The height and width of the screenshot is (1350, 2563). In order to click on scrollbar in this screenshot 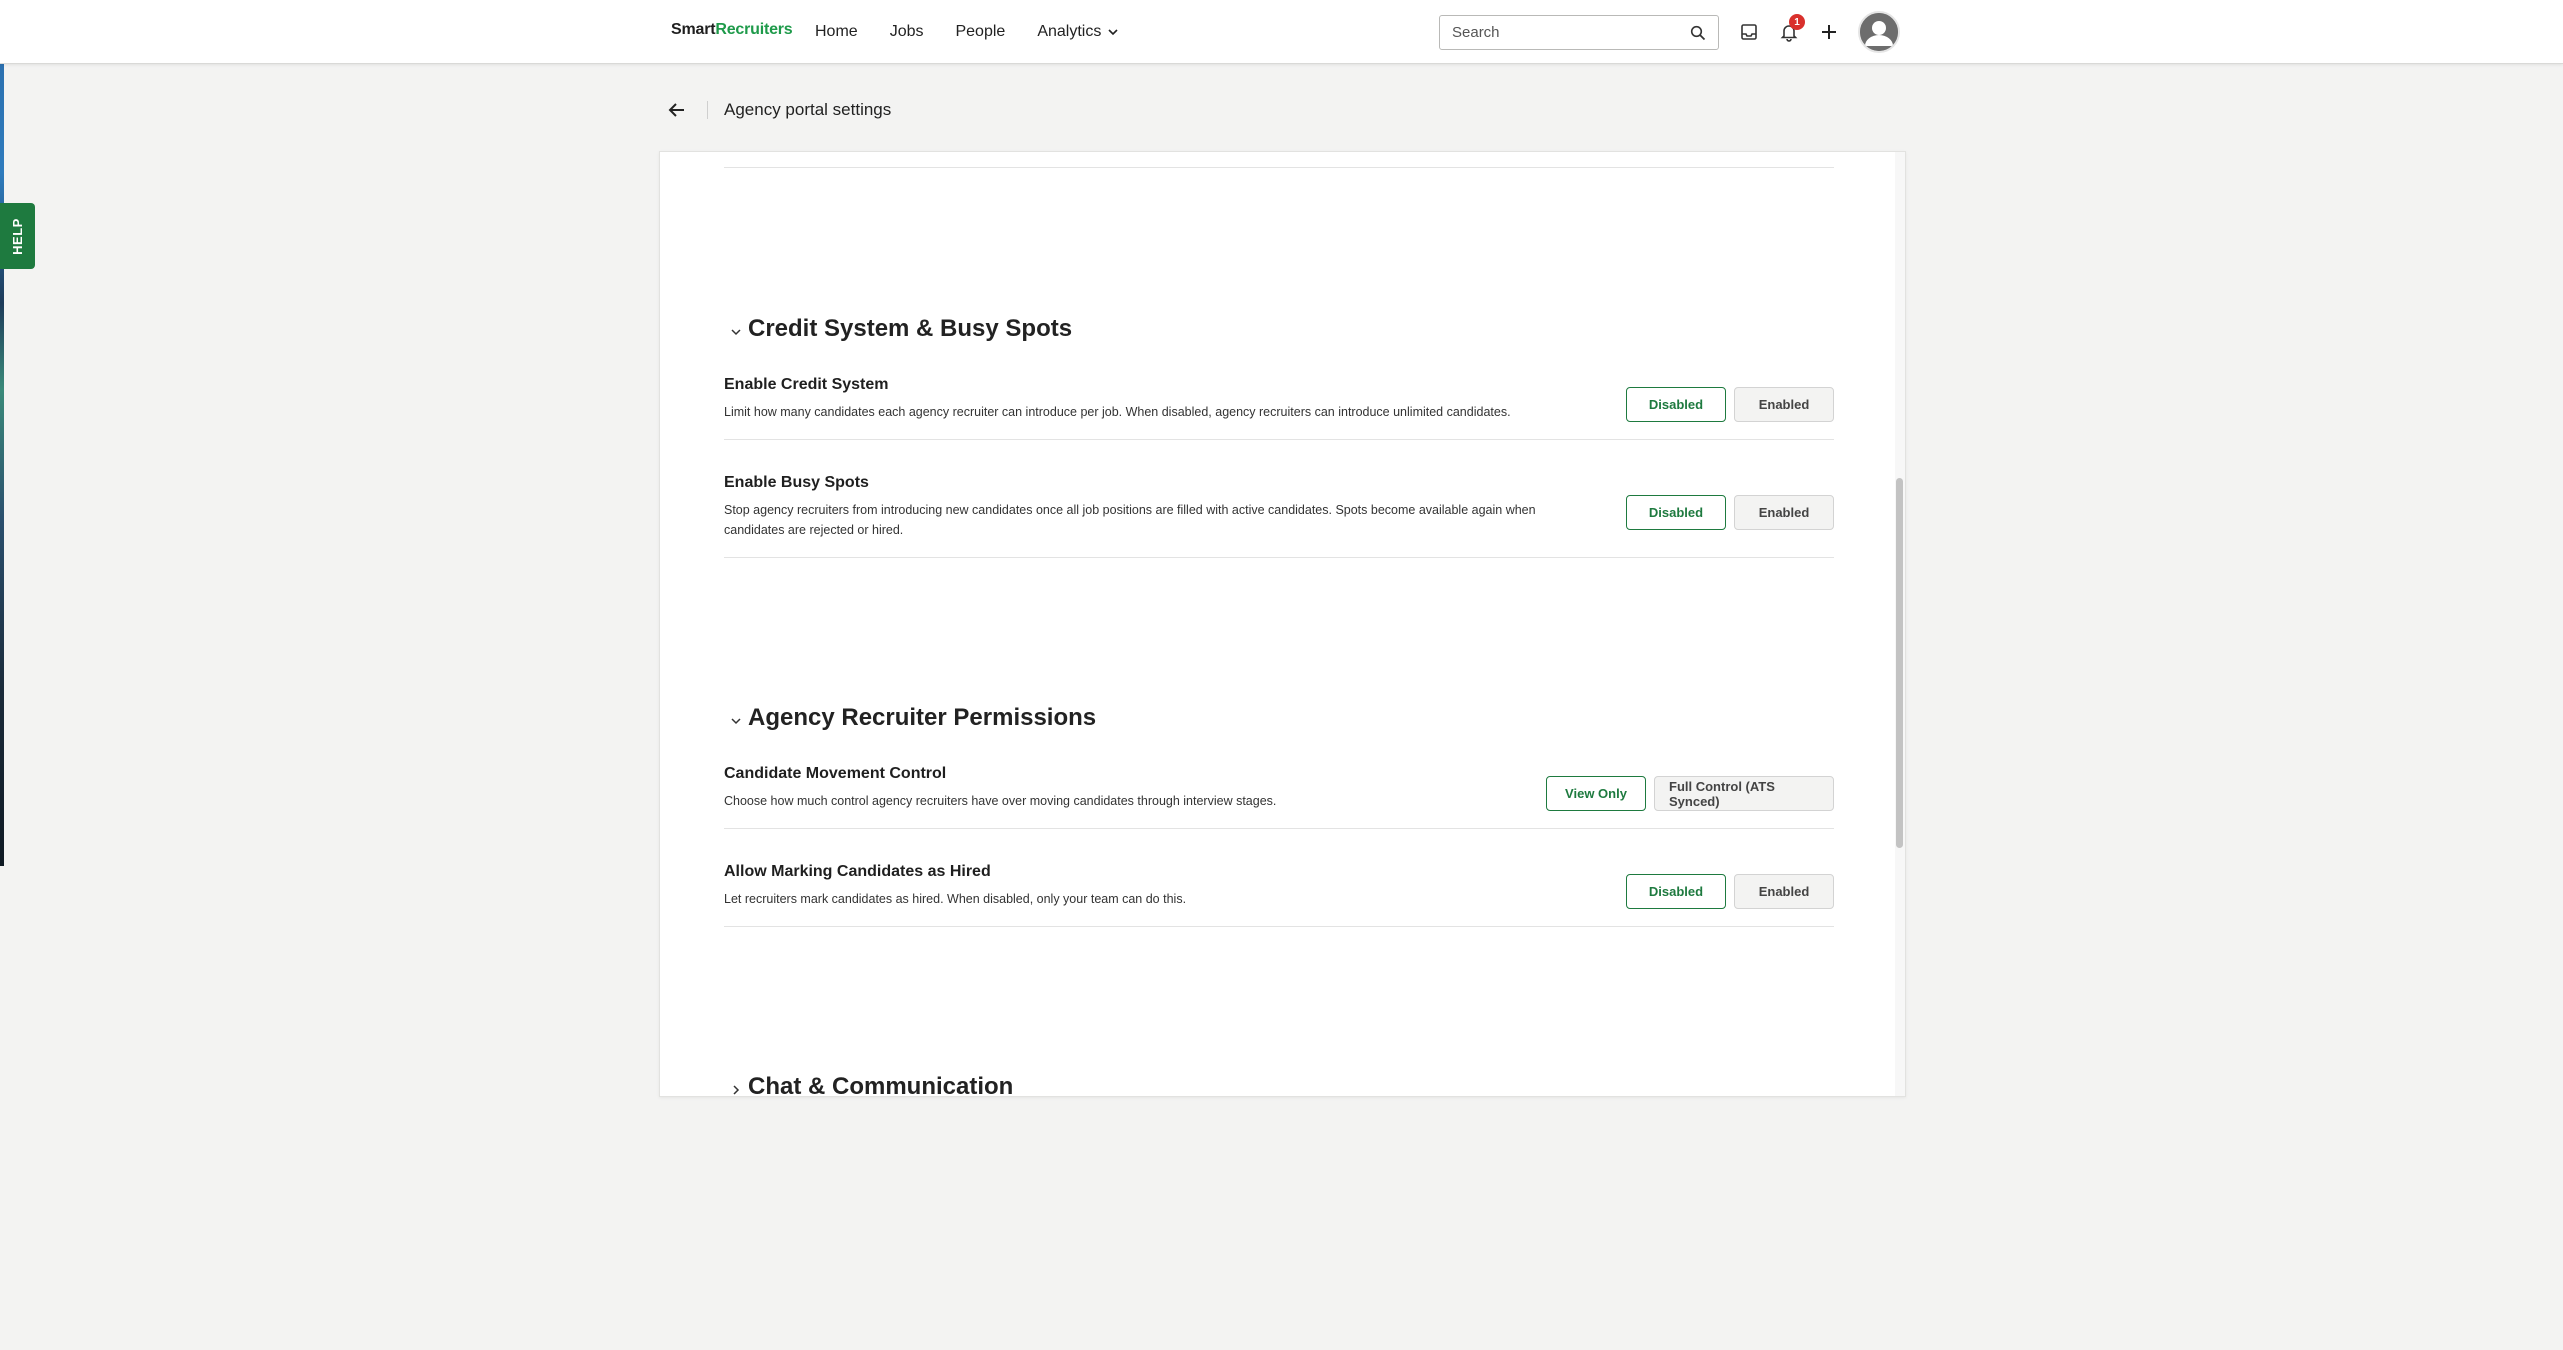, I will do `click(1900, 624)`.